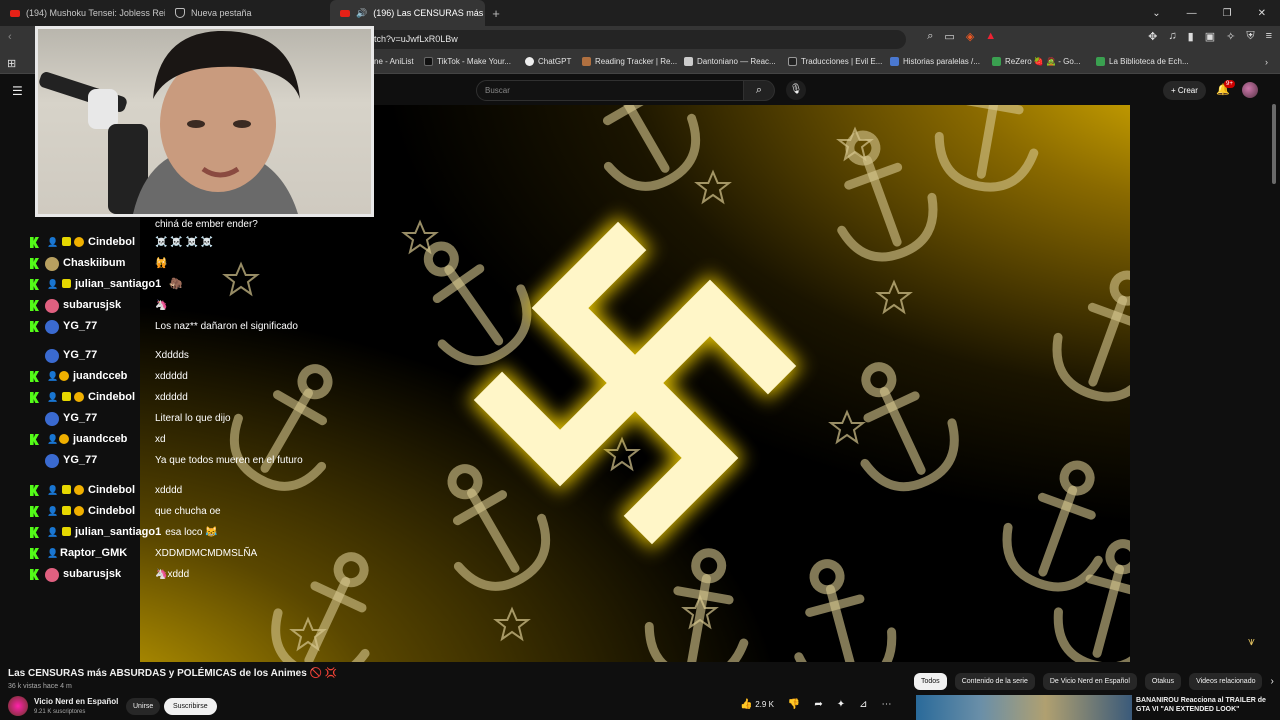 Image resolution: width=1280 pixels, height=720 pixels. I want to click on microphone-icon: 🎙, so click(796, 90).